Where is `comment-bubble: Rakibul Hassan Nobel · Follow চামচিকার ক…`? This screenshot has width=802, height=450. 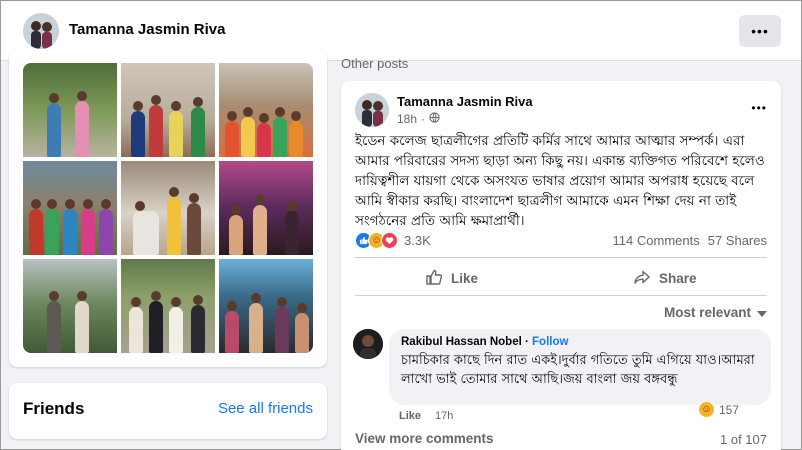
comment-bubble: Rakibul Hassan Nobel · Follow চামচিকার ক… is located at coordinates (580, 367).